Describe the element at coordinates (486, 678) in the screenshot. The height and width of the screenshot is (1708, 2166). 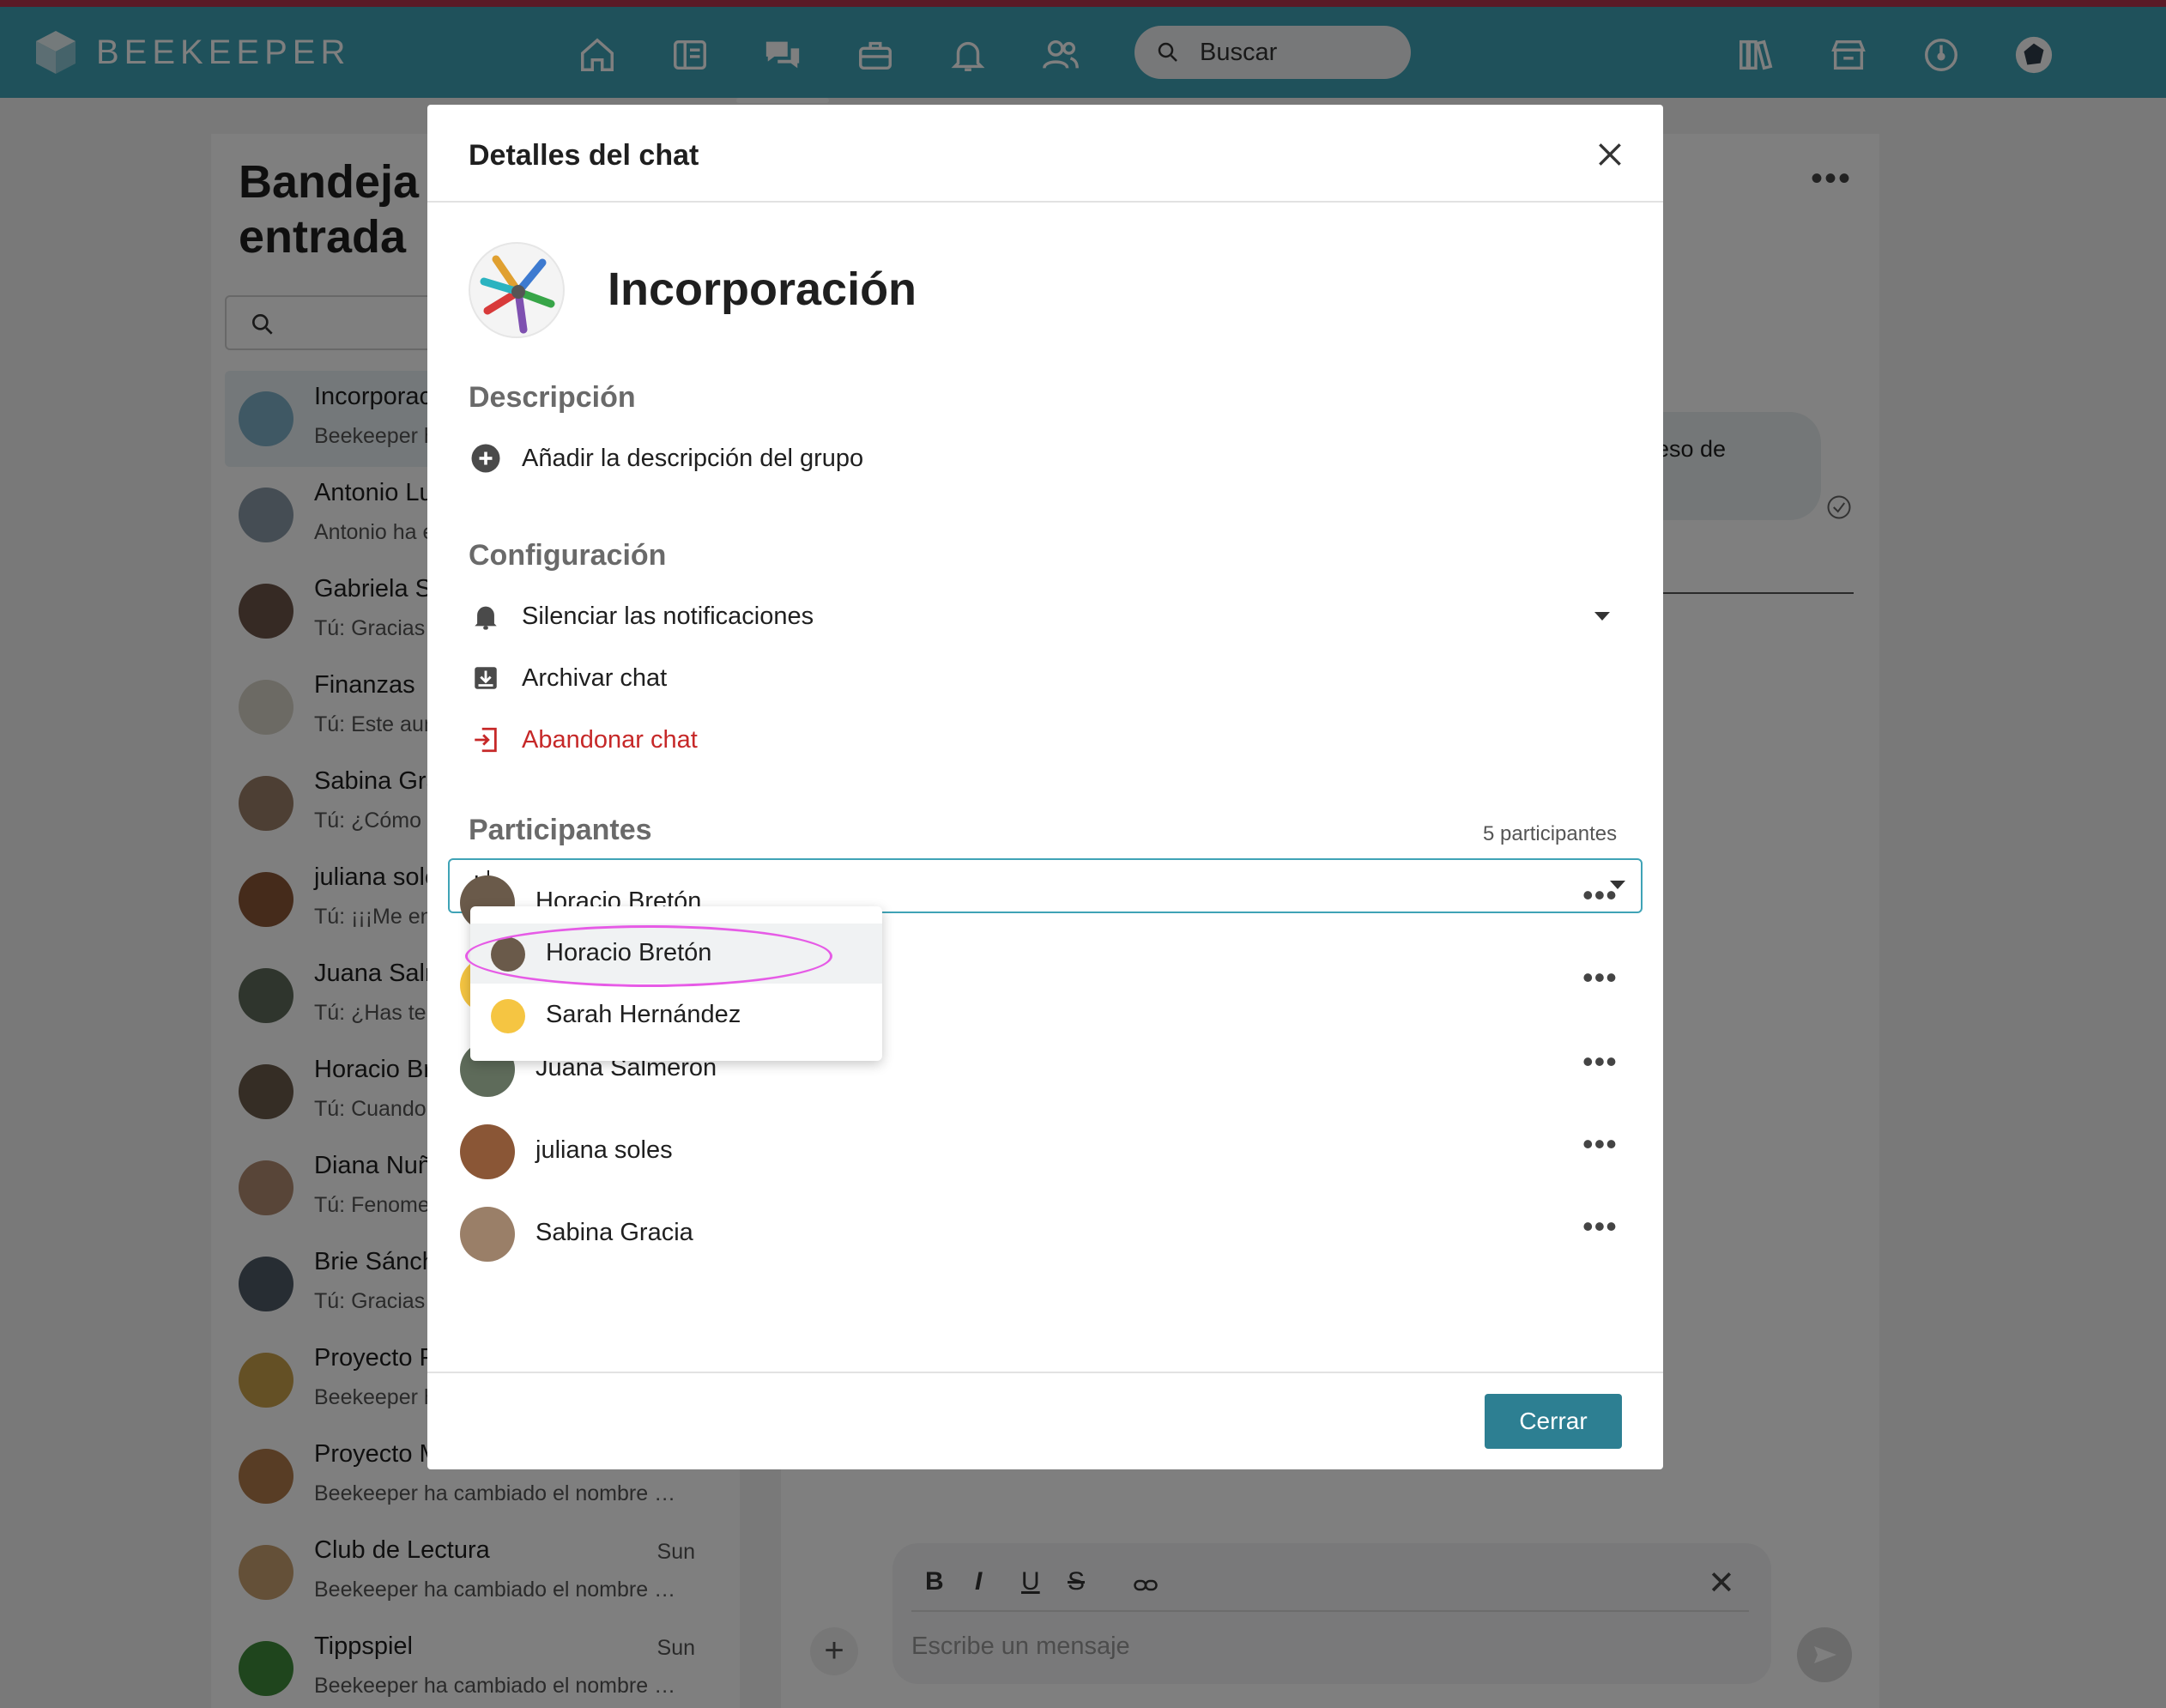
I see `archive-icon` at that location.